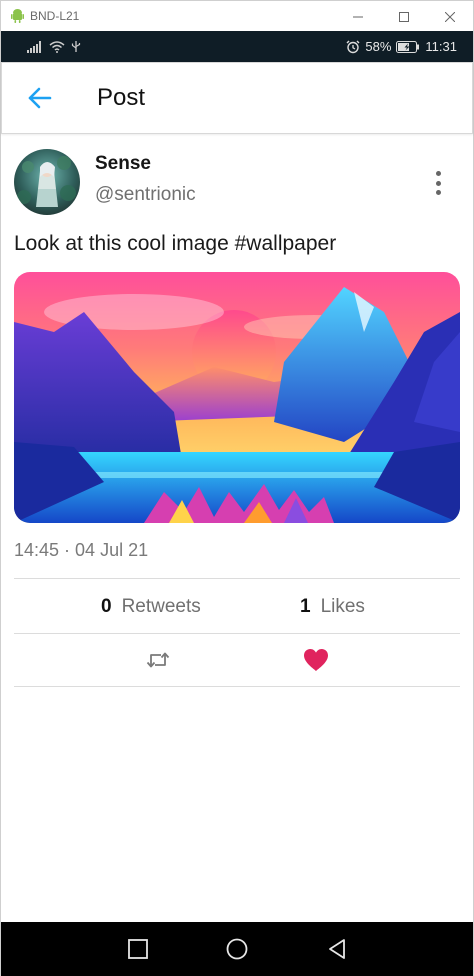 Image resolution: width=474 pixels, height=976 pixels. Describe the element at coordinates (81, 550) in the screenshot. I see `post-timestamp: 14:45 · 04 Jul 21` at that location.